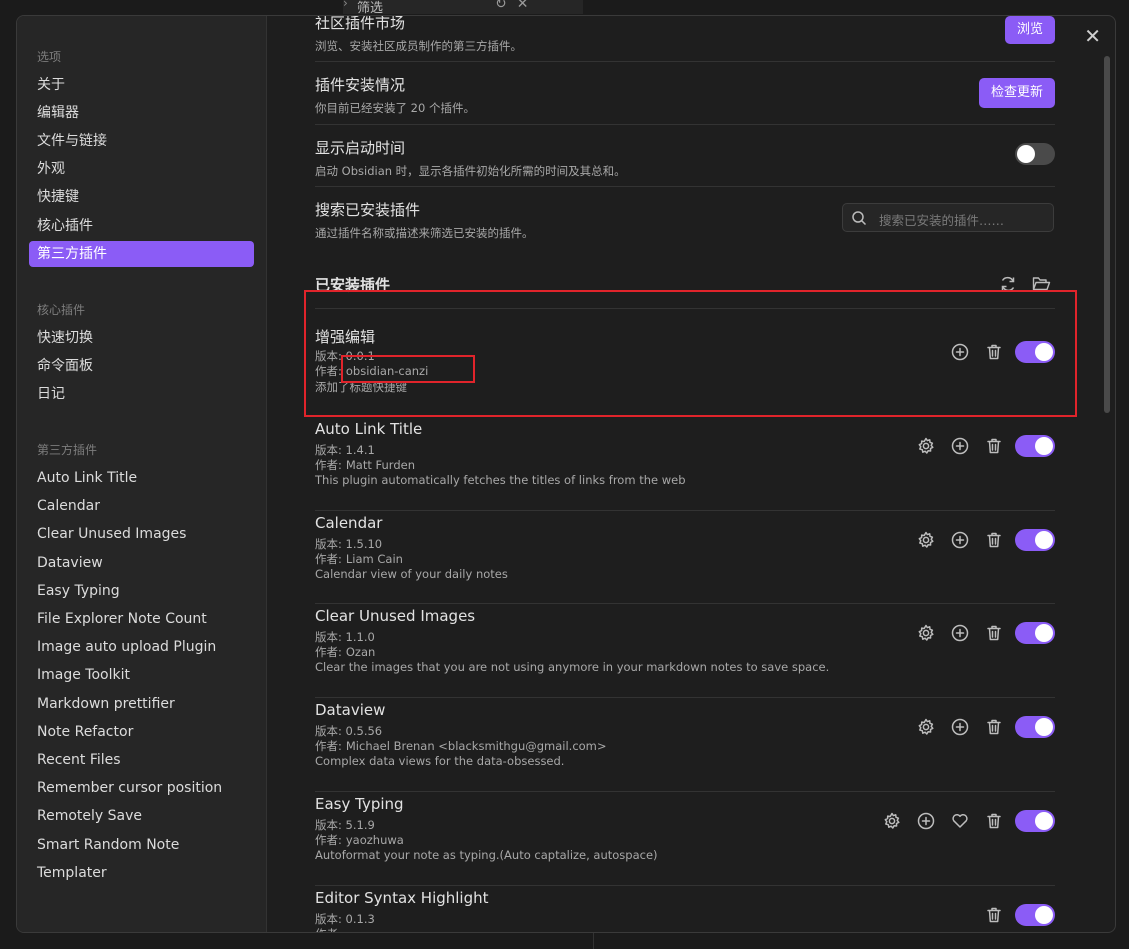 This screenshot has width=1129, height=949. What do you see at coordinates (345, 356) in the screenshot?
I see `plugin-version: 版本: 0.0.1` at bounding box center [345, 356].